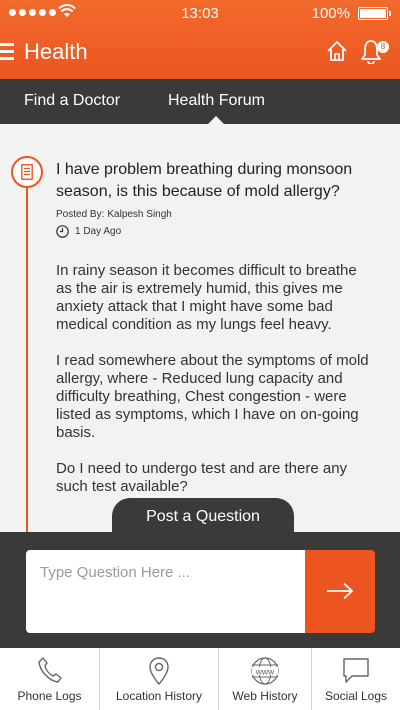 This screenshot has height=710, width=400. What do you see at coordinates (356, 670) in the screenshot?
I see `chat-bubble-icon` at bounding box center [356, 670].